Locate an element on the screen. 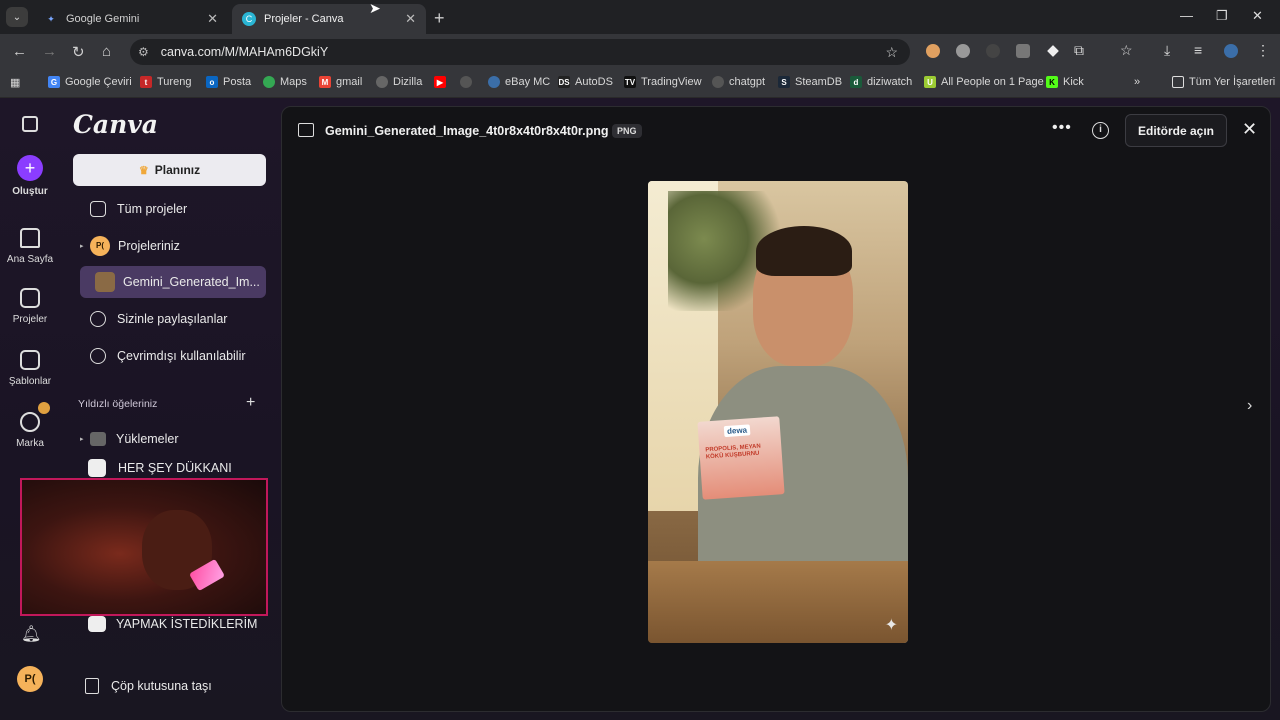 This screenshot has height=720, width=1280. bookmark-diziwatch: d diziwatch is located at coordinates (881, 82).